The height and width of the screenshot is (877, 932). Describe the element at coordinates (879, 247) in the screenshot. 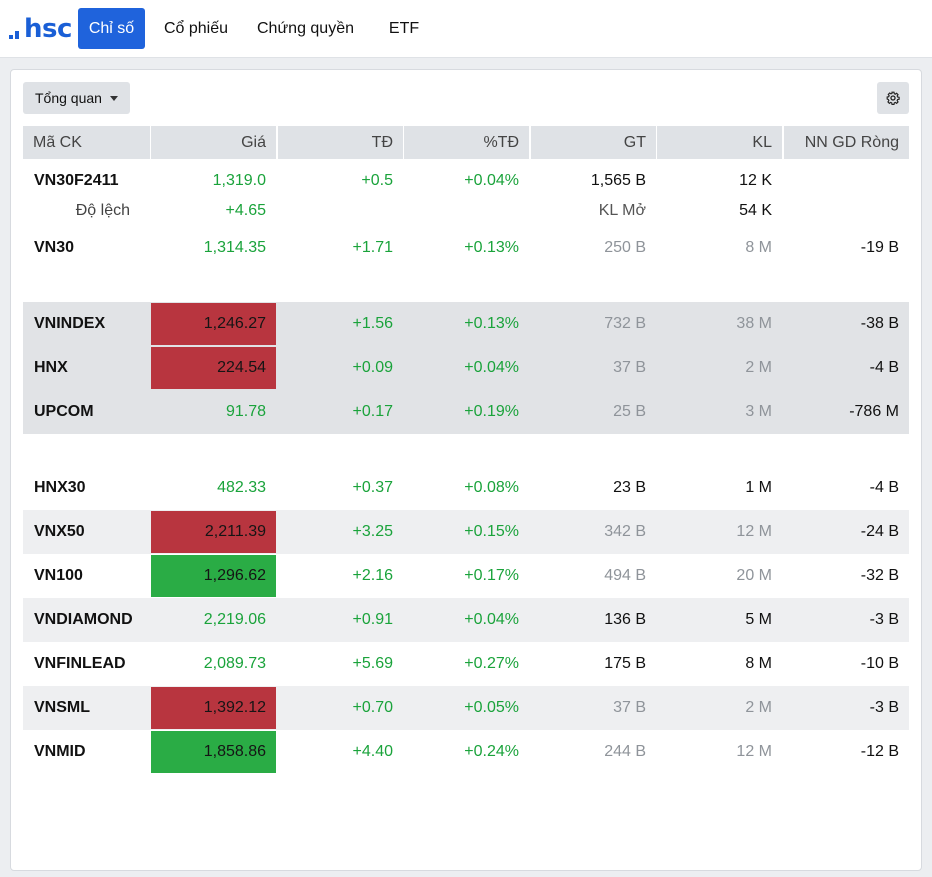

I see `cell-foreign-net: -19 B` at that location.